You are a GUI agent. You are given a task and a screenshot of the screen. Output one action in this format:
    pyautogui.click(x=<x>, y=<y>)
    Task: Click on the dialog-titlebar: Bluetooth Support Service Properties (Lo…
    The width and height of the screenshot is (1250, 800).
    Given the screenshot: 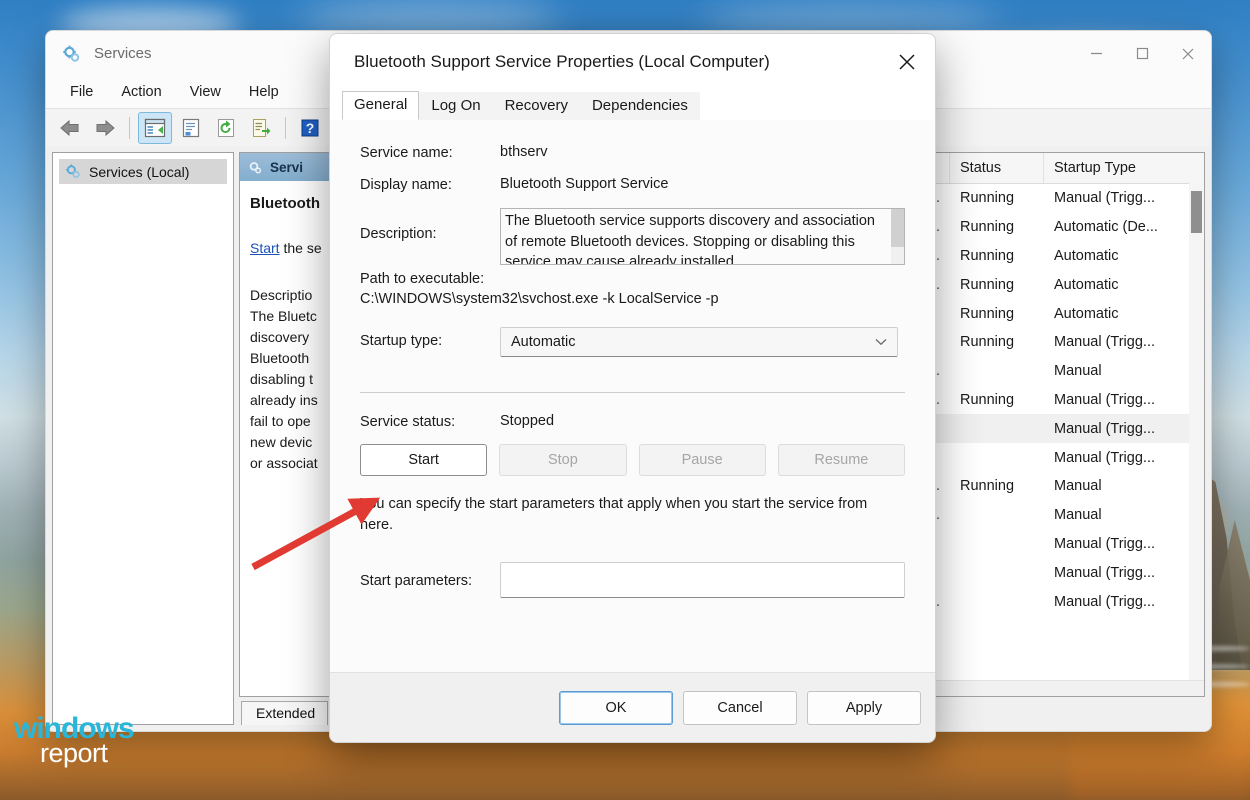 What is the action you would take?
    pyautogui.click(x=632, y=62)
    